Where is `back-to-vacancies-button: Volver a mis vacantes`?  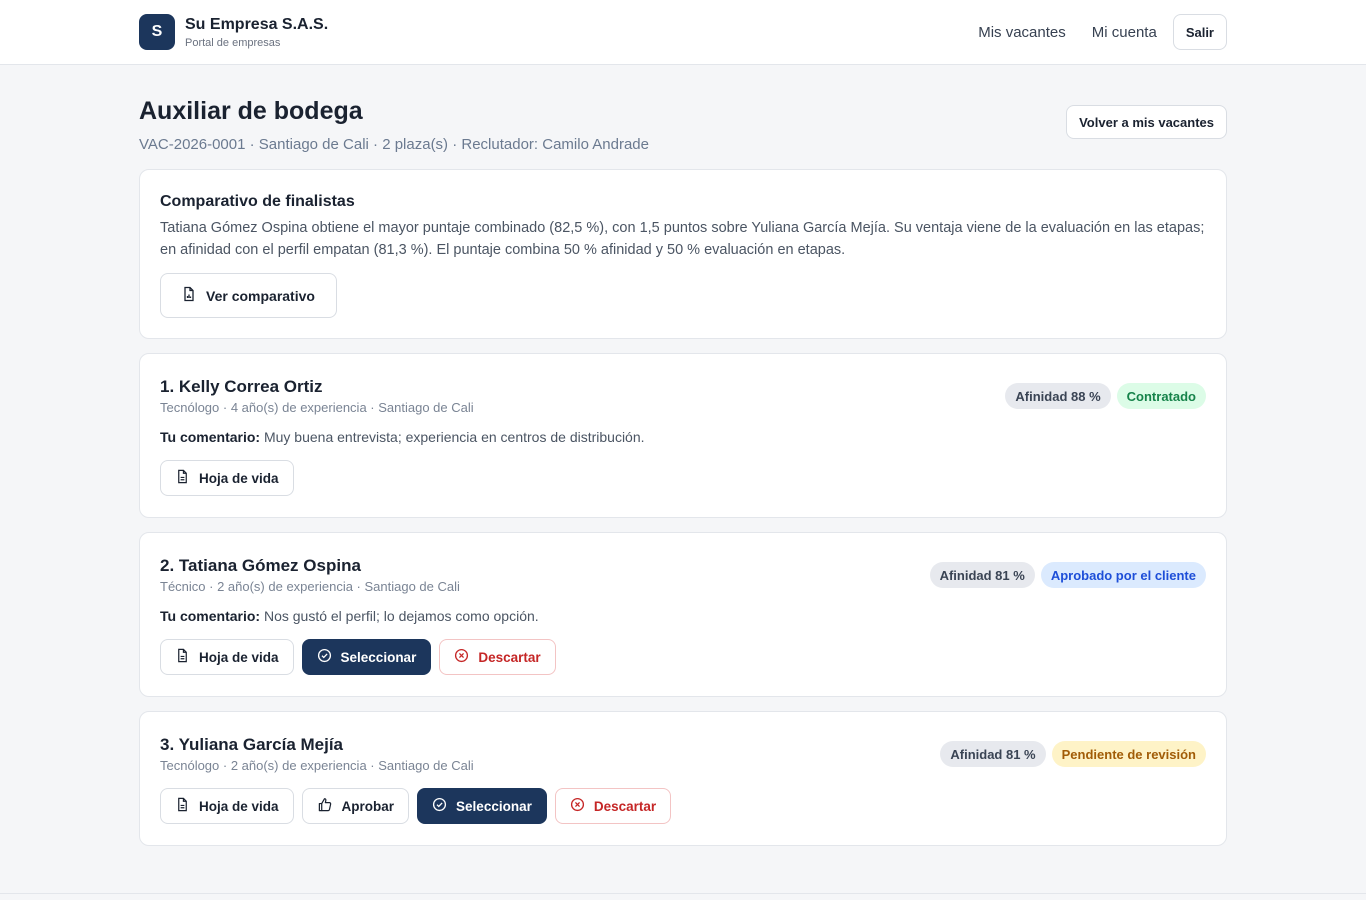
back-to-vacancies-button: Volver a mis vacantes is located at coordinates (1146, 122).